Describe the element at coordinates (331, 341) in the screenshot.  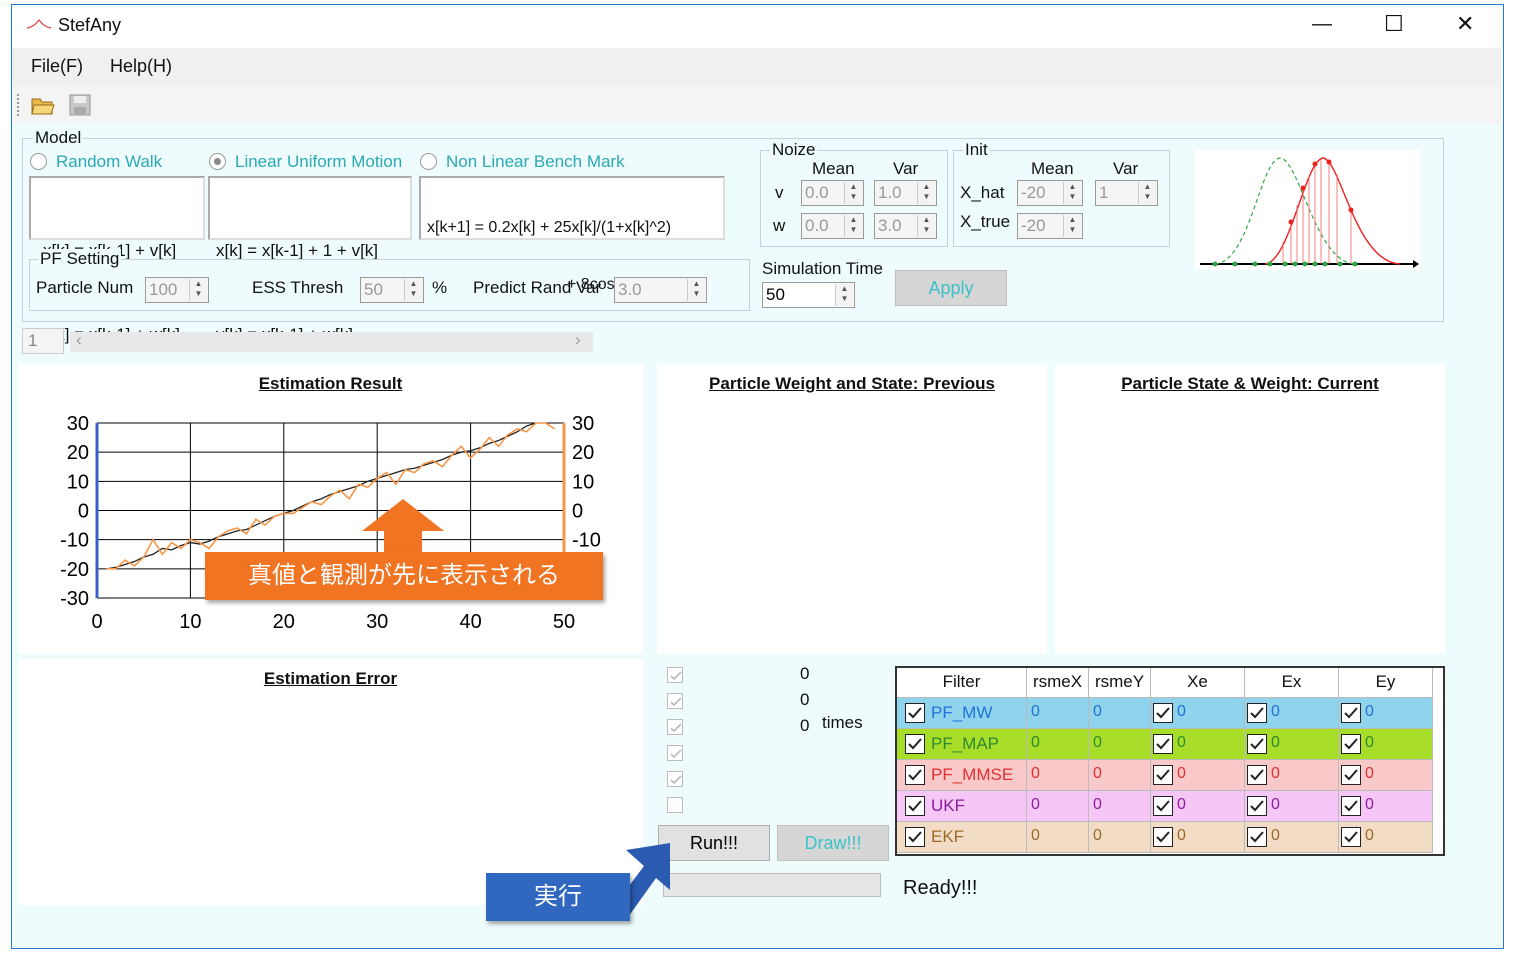
I see `frame-scrollbar: ‹ ›` at that location.